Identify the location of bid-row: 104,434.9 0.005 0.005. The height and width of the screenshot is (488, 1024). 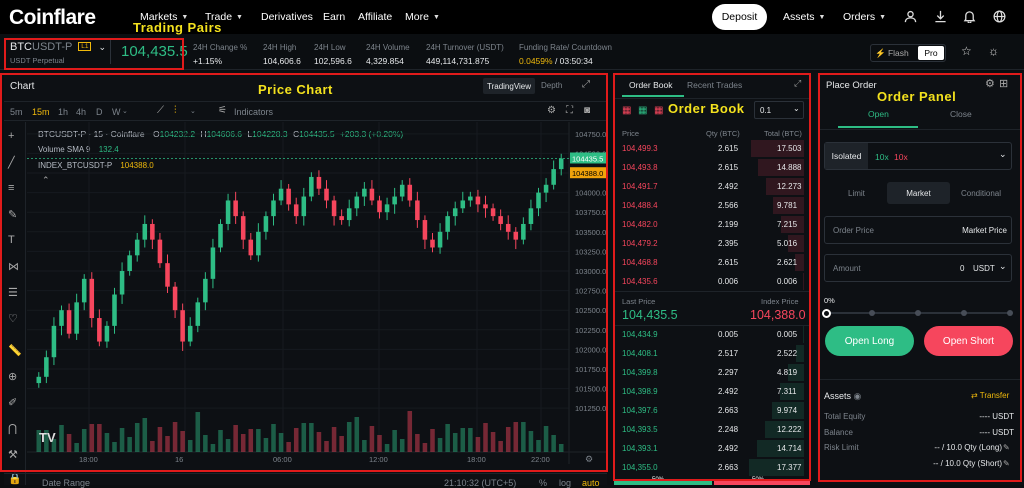
(709, 334).